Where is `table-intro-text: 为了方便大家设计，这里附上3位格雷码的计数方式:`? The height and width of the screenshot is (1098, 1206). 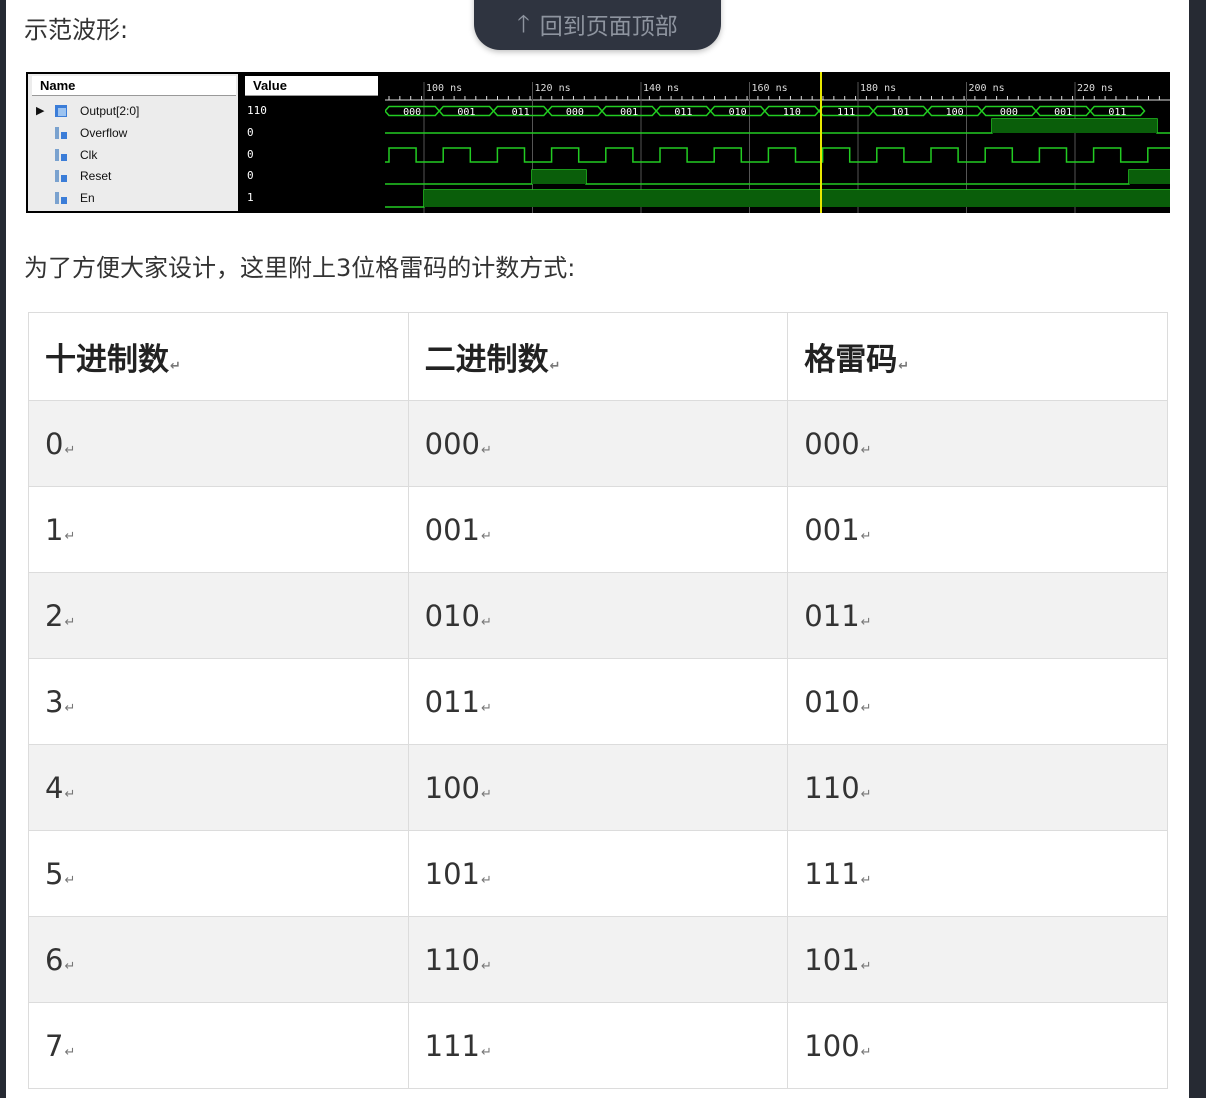 table-intro-text: 为了方便大家设计，这里附上3位格雷码的计数方式: is located at coordinates (300, 268).